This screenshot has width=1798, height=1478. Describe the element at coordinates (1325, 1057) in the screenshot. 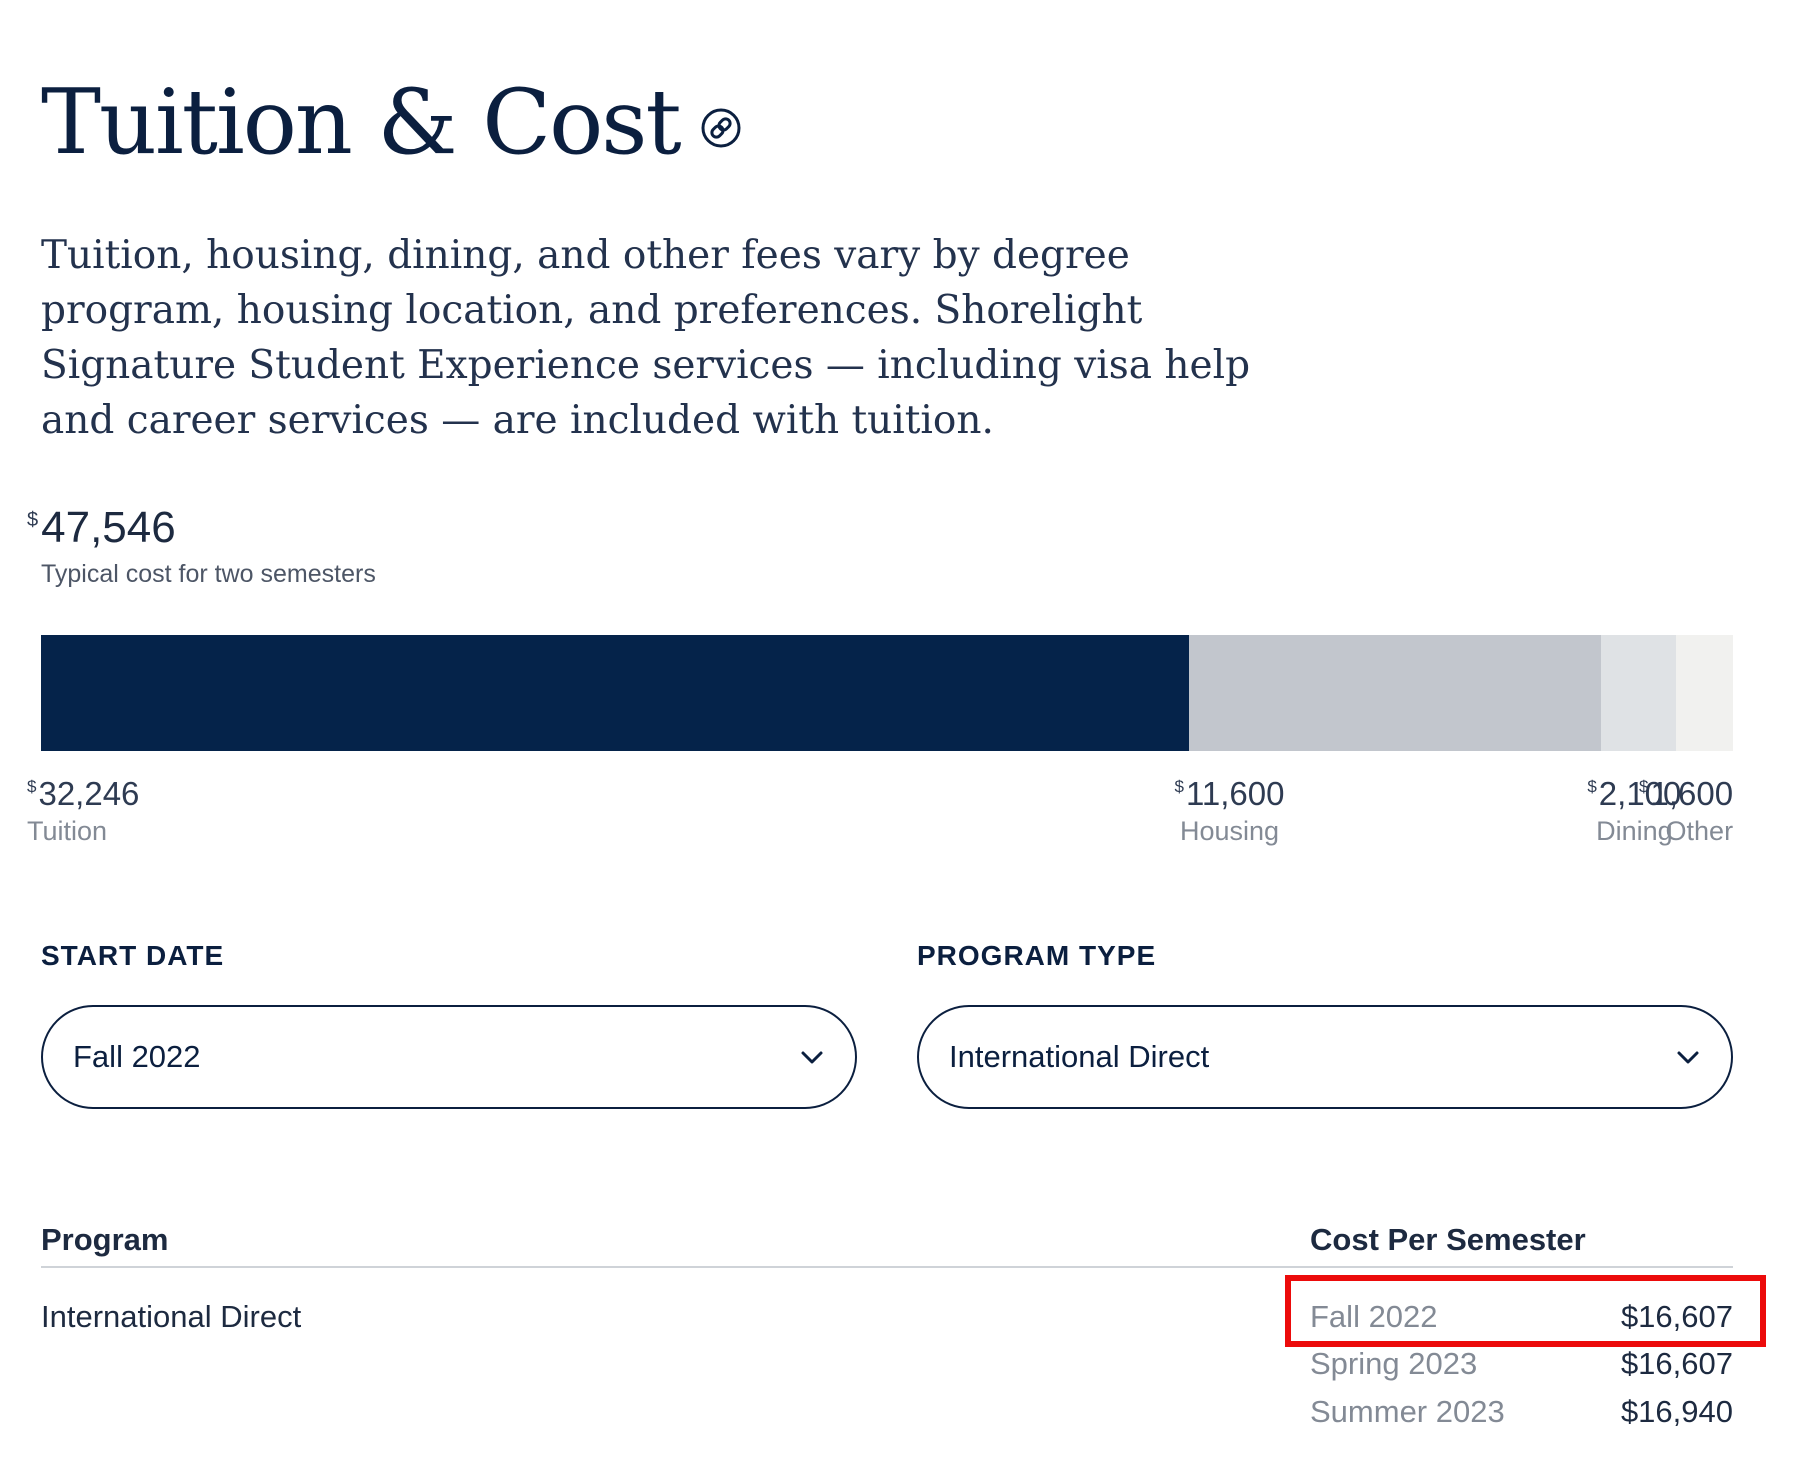

I see `program-type-select: International Direct` at that location.